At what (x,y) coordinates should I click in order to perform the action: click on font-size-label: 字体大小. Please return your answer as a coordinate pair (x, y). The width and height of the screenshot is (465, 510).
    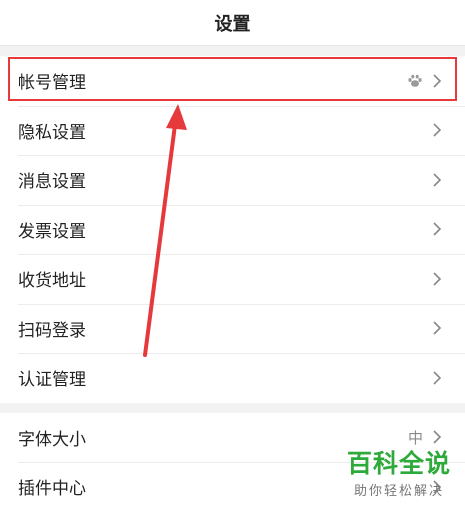
    Looking at the image, I should click on (52, 439).